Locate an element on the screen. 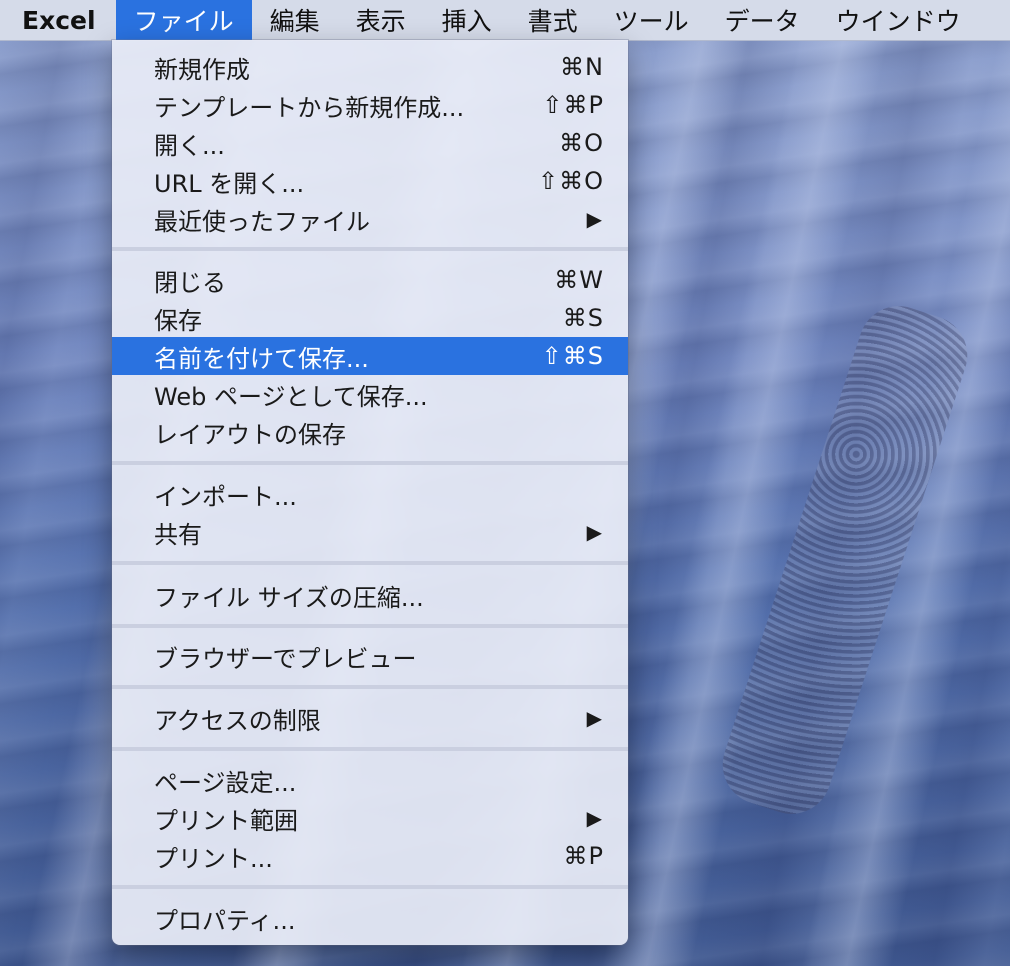  menu-item-recent-files: 最近使ったファイル ▶ is located at coordinates (370, 219).